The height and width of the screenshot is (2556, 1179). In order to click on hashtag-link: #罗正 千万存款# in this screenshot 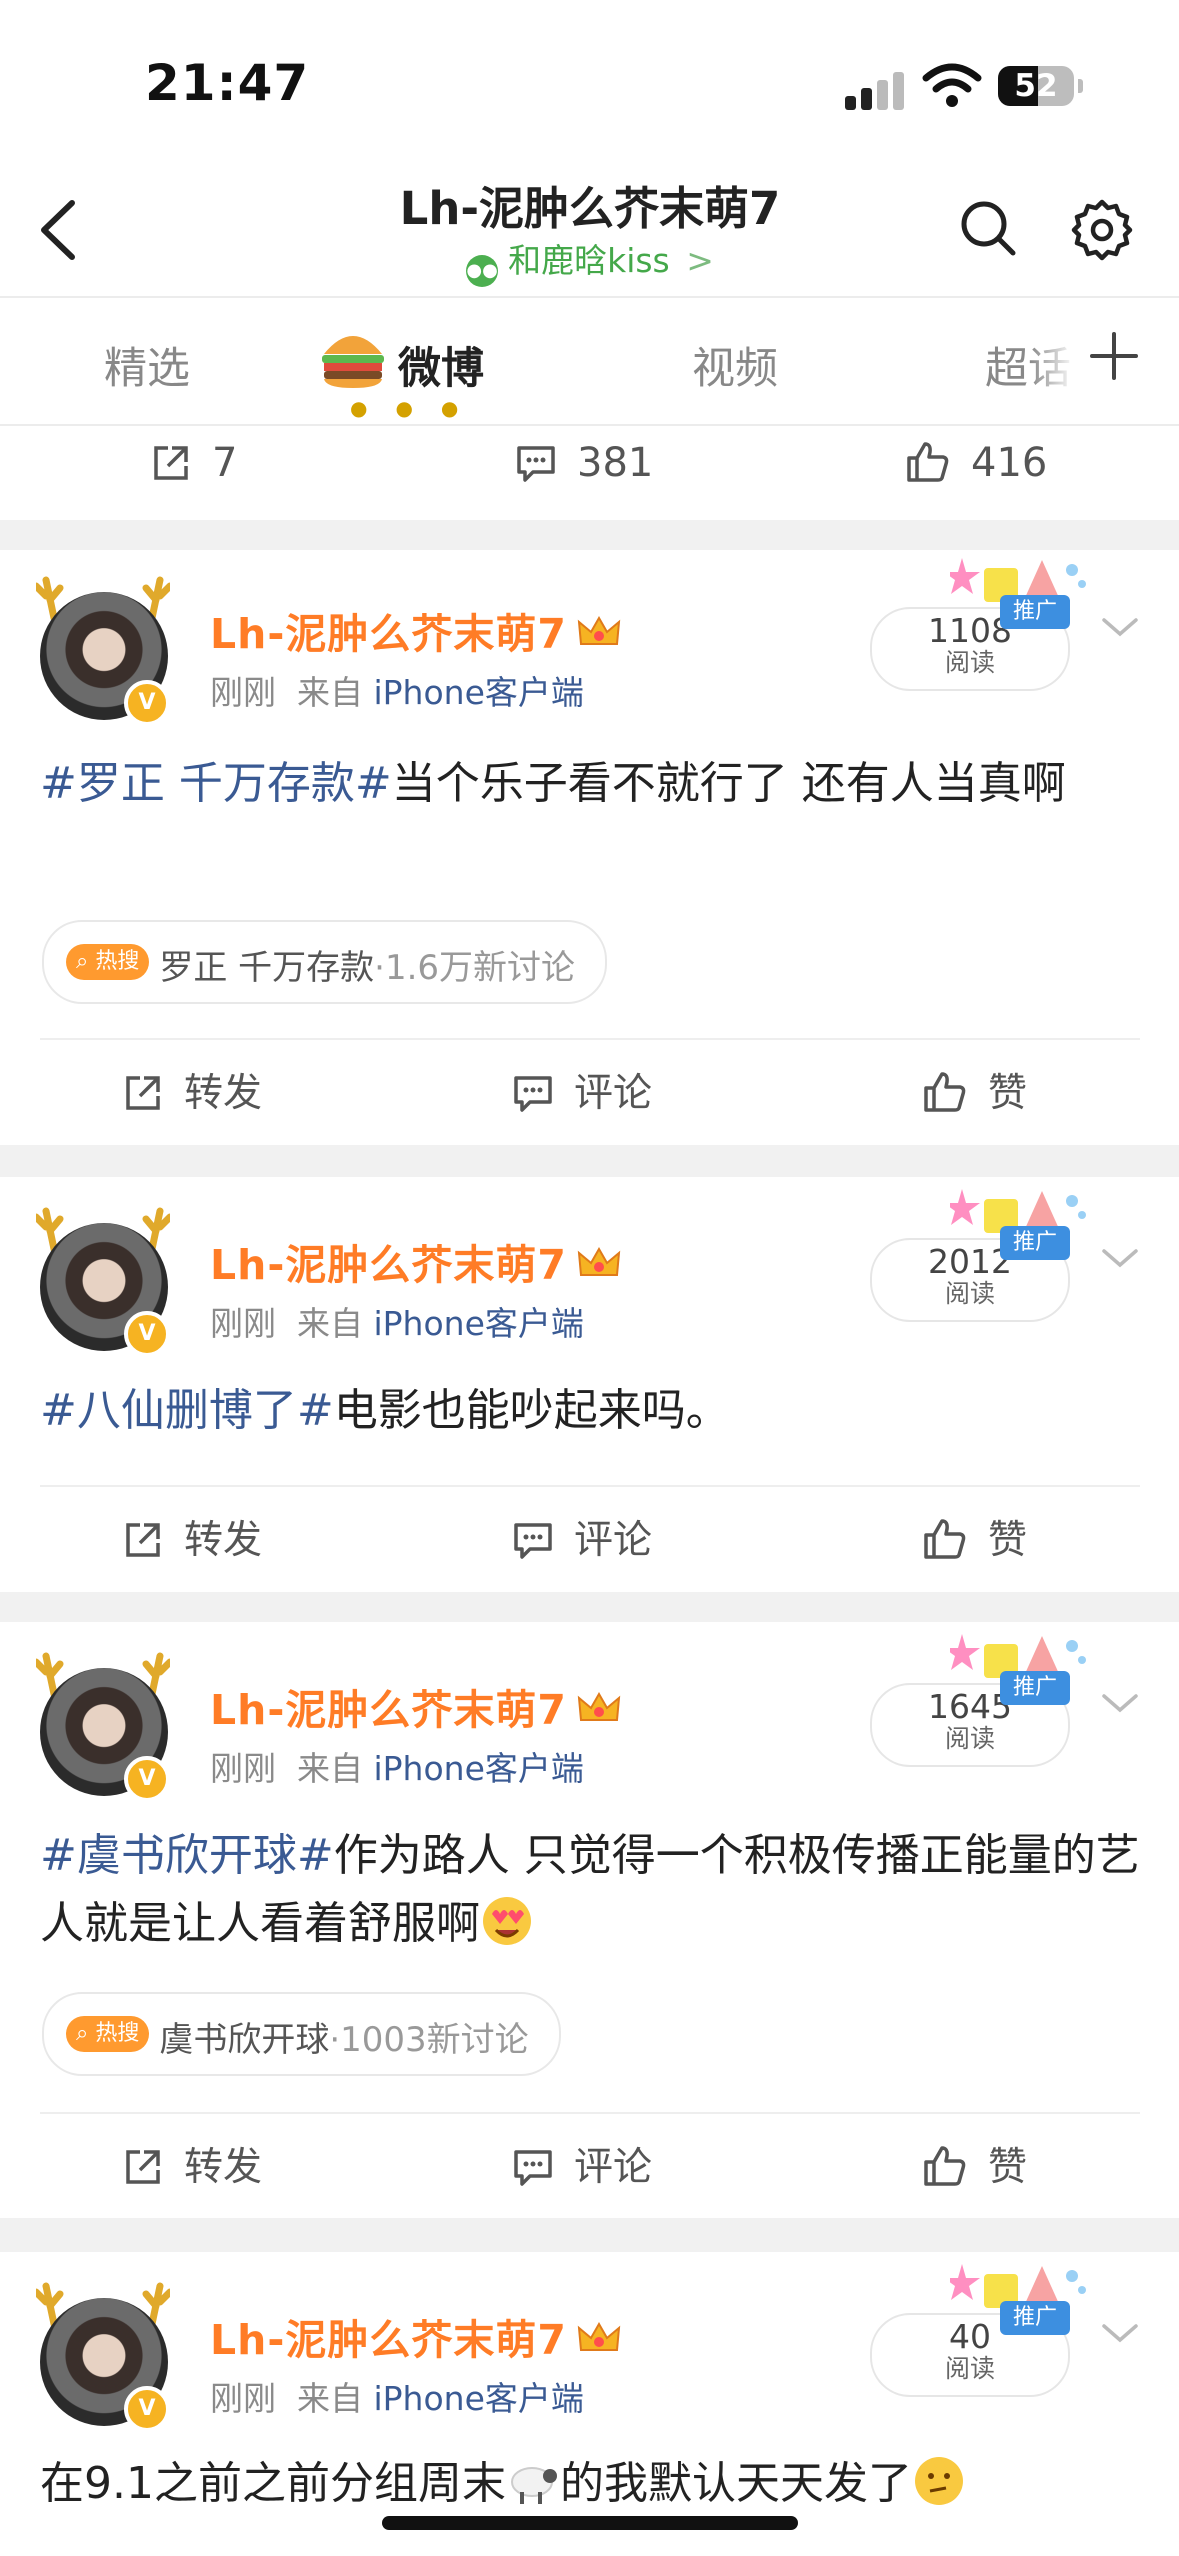, I will do `click(216, 783)`.